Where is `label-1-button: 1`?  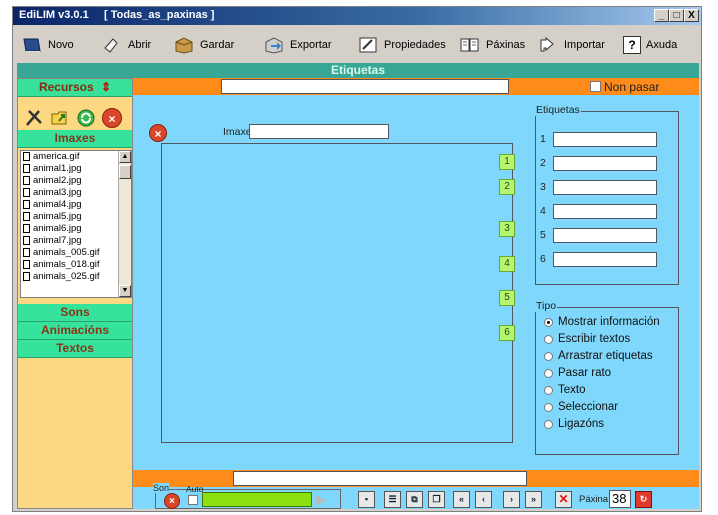
label-1-button: 1 is located at coordinates (507, 162).